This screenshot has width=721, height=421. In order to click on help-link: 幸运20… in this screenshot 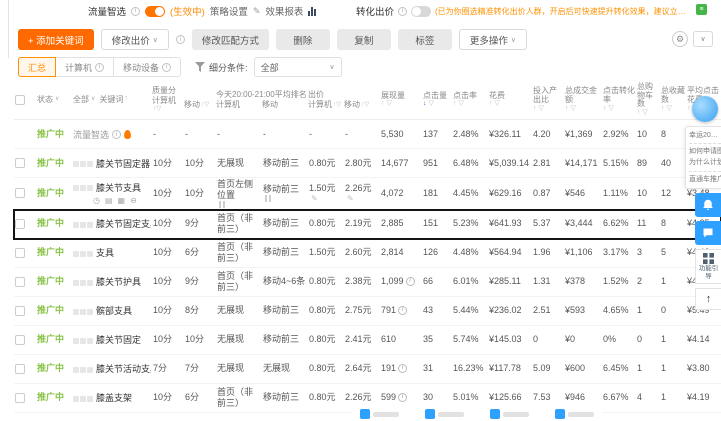, I will do `click(705, 135)`.